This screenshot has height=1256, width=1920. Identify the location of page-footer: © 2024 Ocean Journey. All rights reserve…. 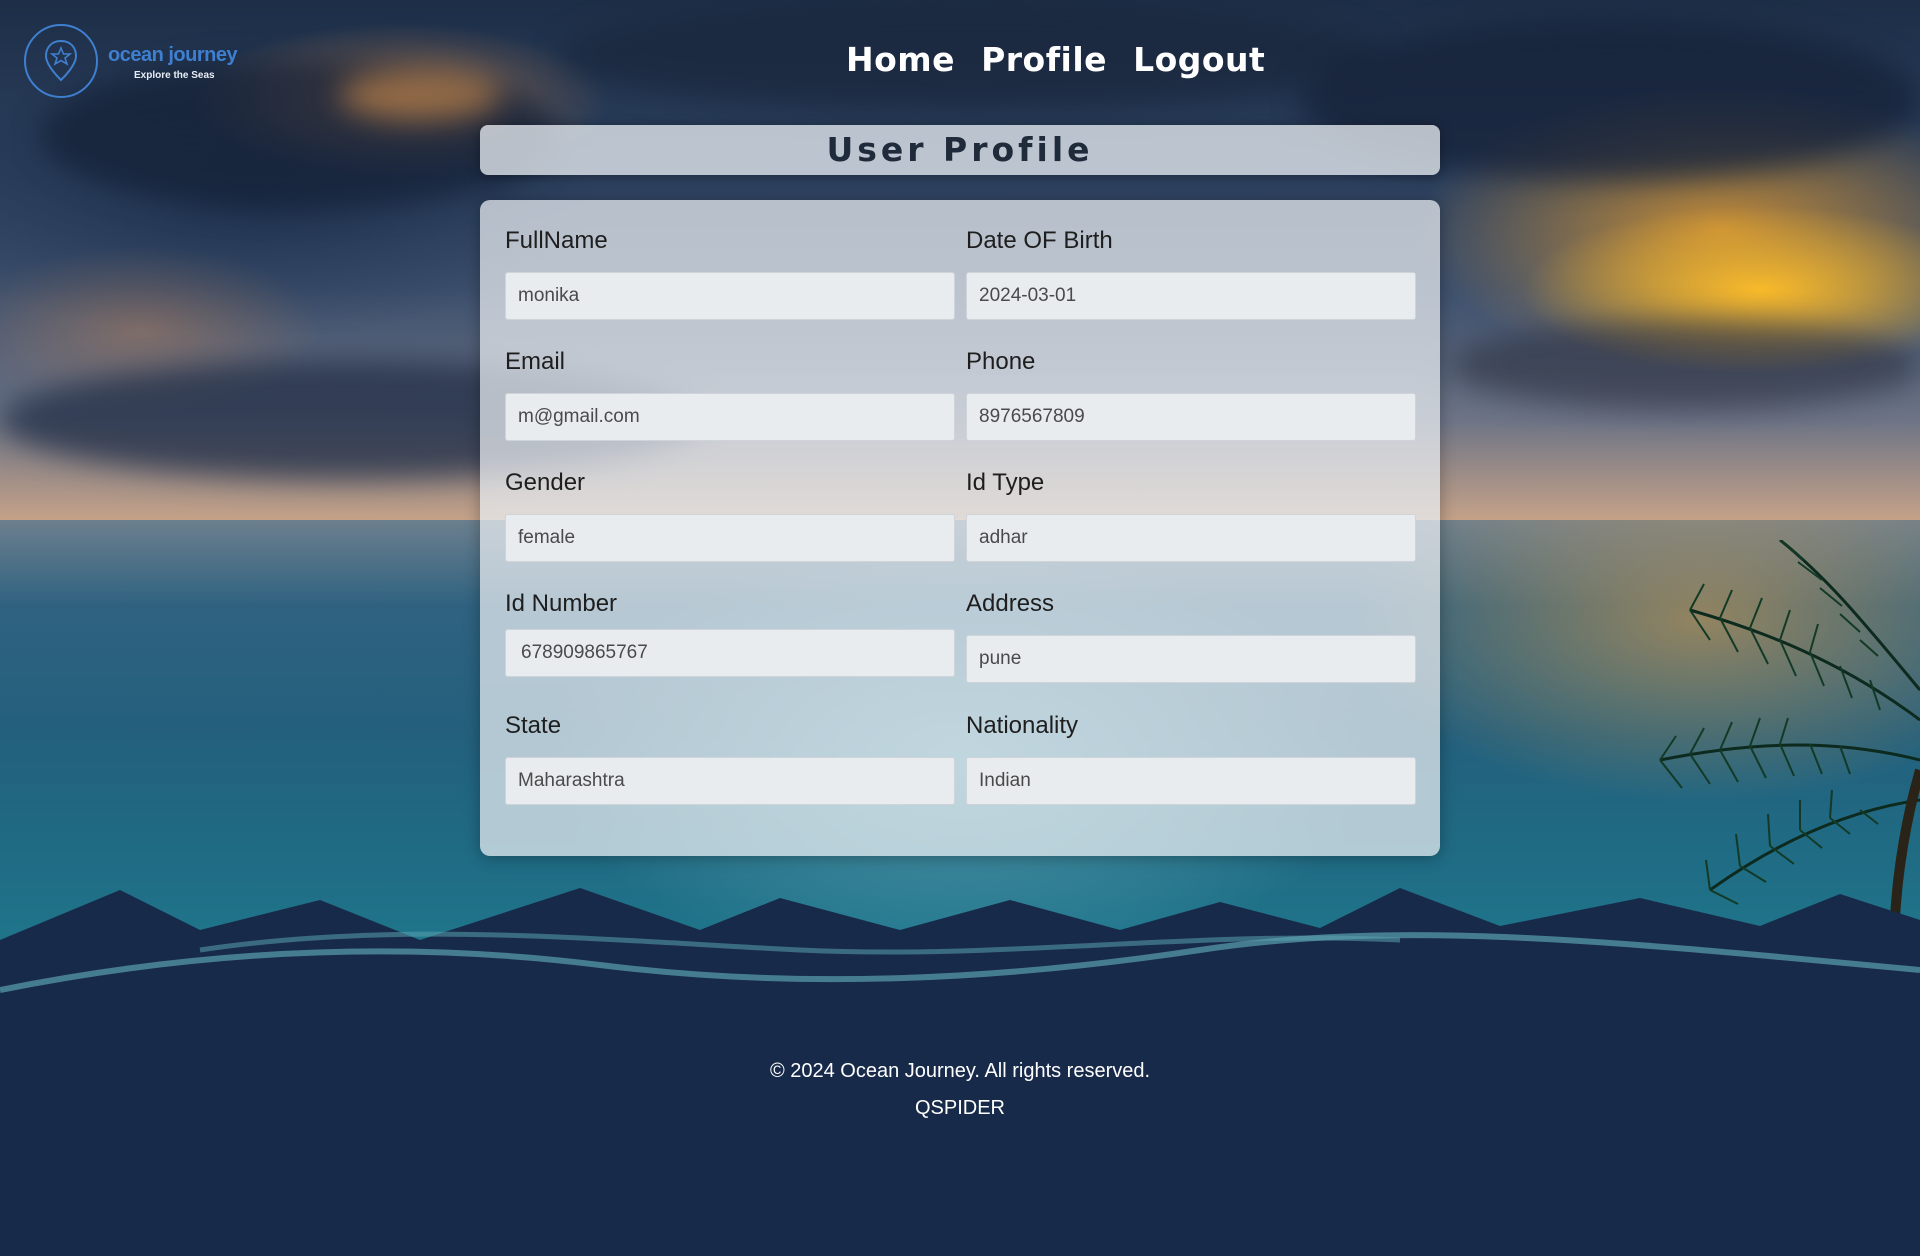
(960, 1090).